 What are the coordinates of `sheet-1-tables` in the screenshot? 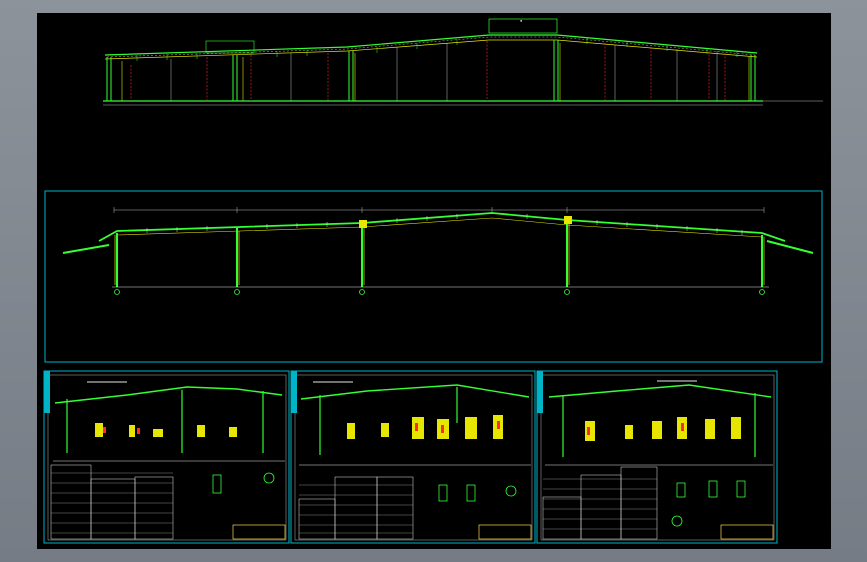 It's located at (112, 502).